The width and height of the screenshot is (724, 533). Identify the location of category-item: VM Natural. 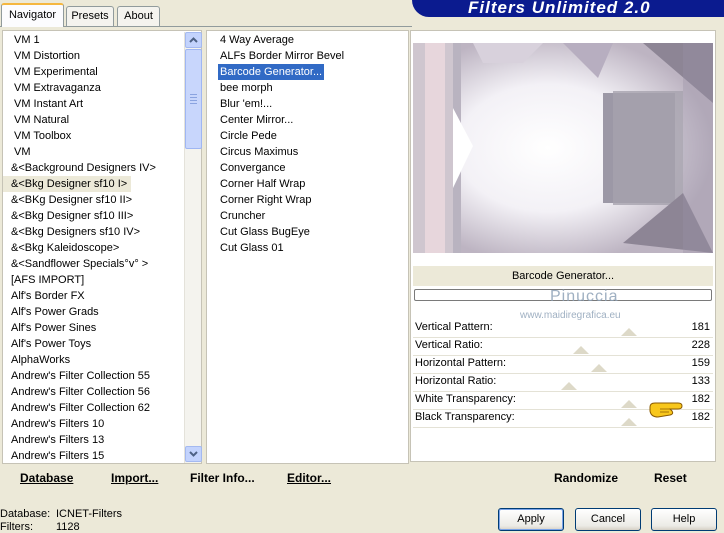
(36, 120).